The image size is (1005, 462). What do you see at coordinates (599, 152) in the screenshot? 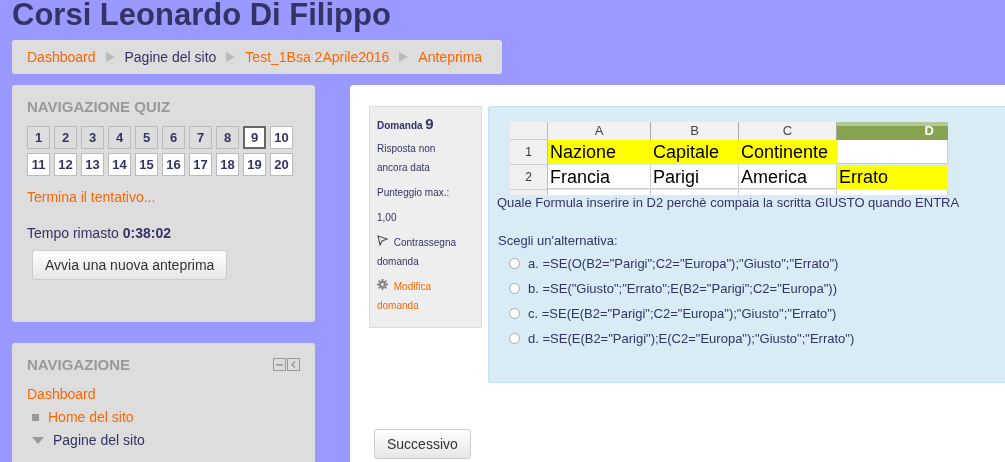
I see `sheet-cell: Nazione` at bounding box center [599, 152].